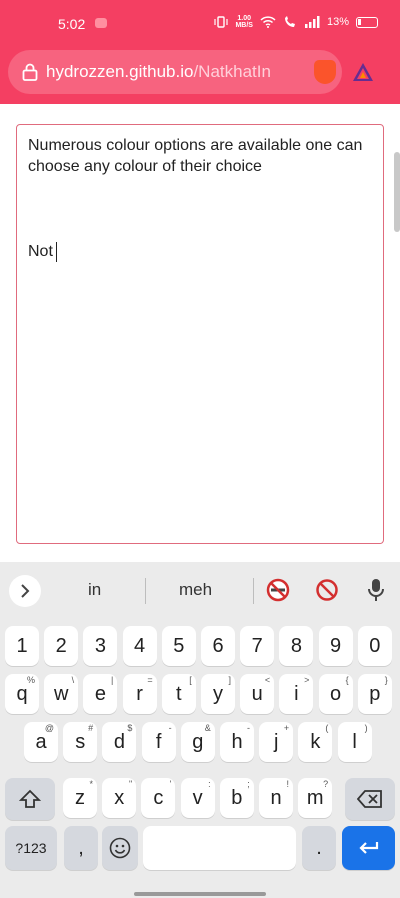 This screenshot has height=898, width=400. I want to click on key-label: k, so click(315, 741).